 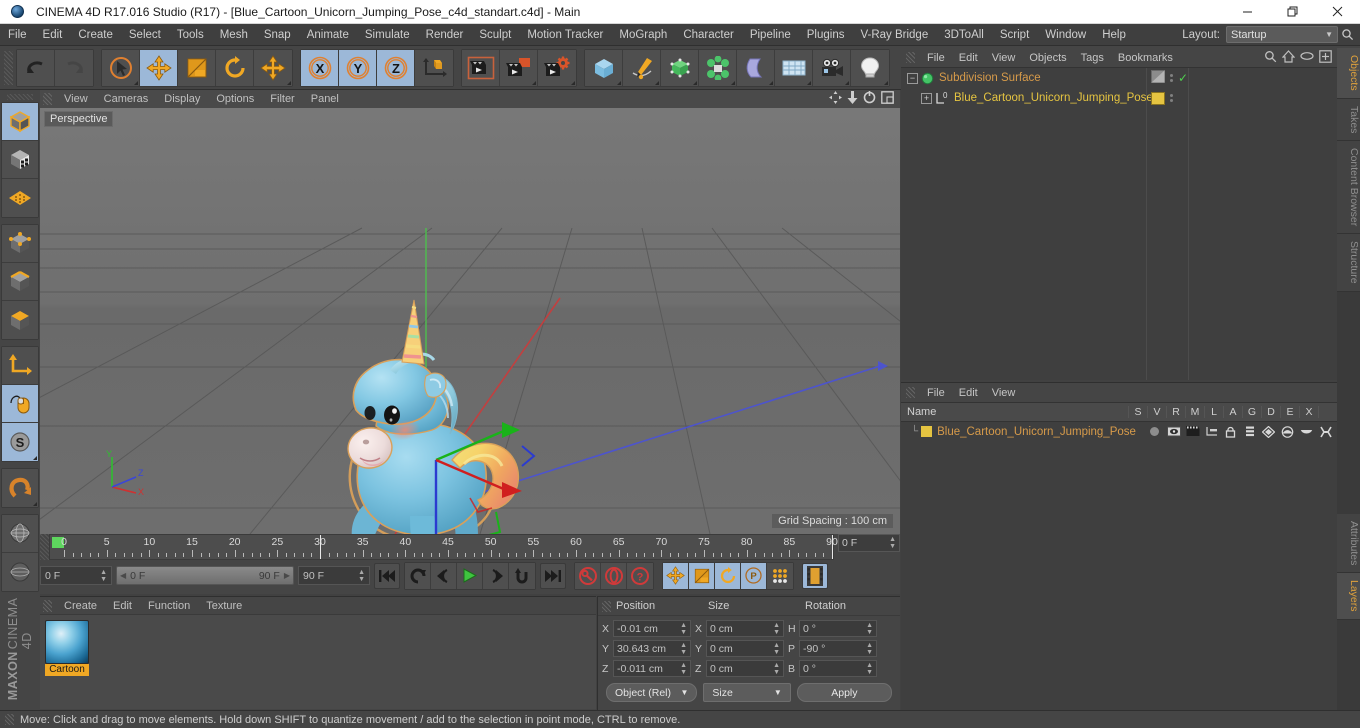 What do you see at coordinates (121, 67) in the screenshot?
I see `live-selection-tool` at bounding box center [121, 67].